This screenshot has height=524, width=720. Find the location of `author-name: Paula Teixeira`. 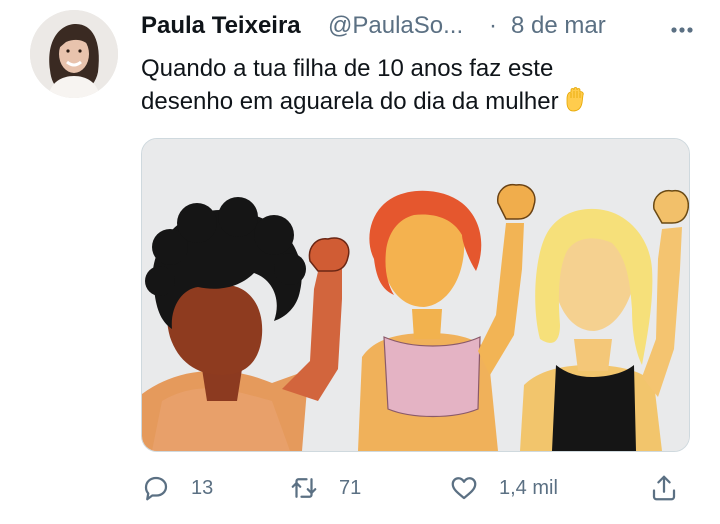

author-name: Paula Teixeira is located at coordinates (221, 26).